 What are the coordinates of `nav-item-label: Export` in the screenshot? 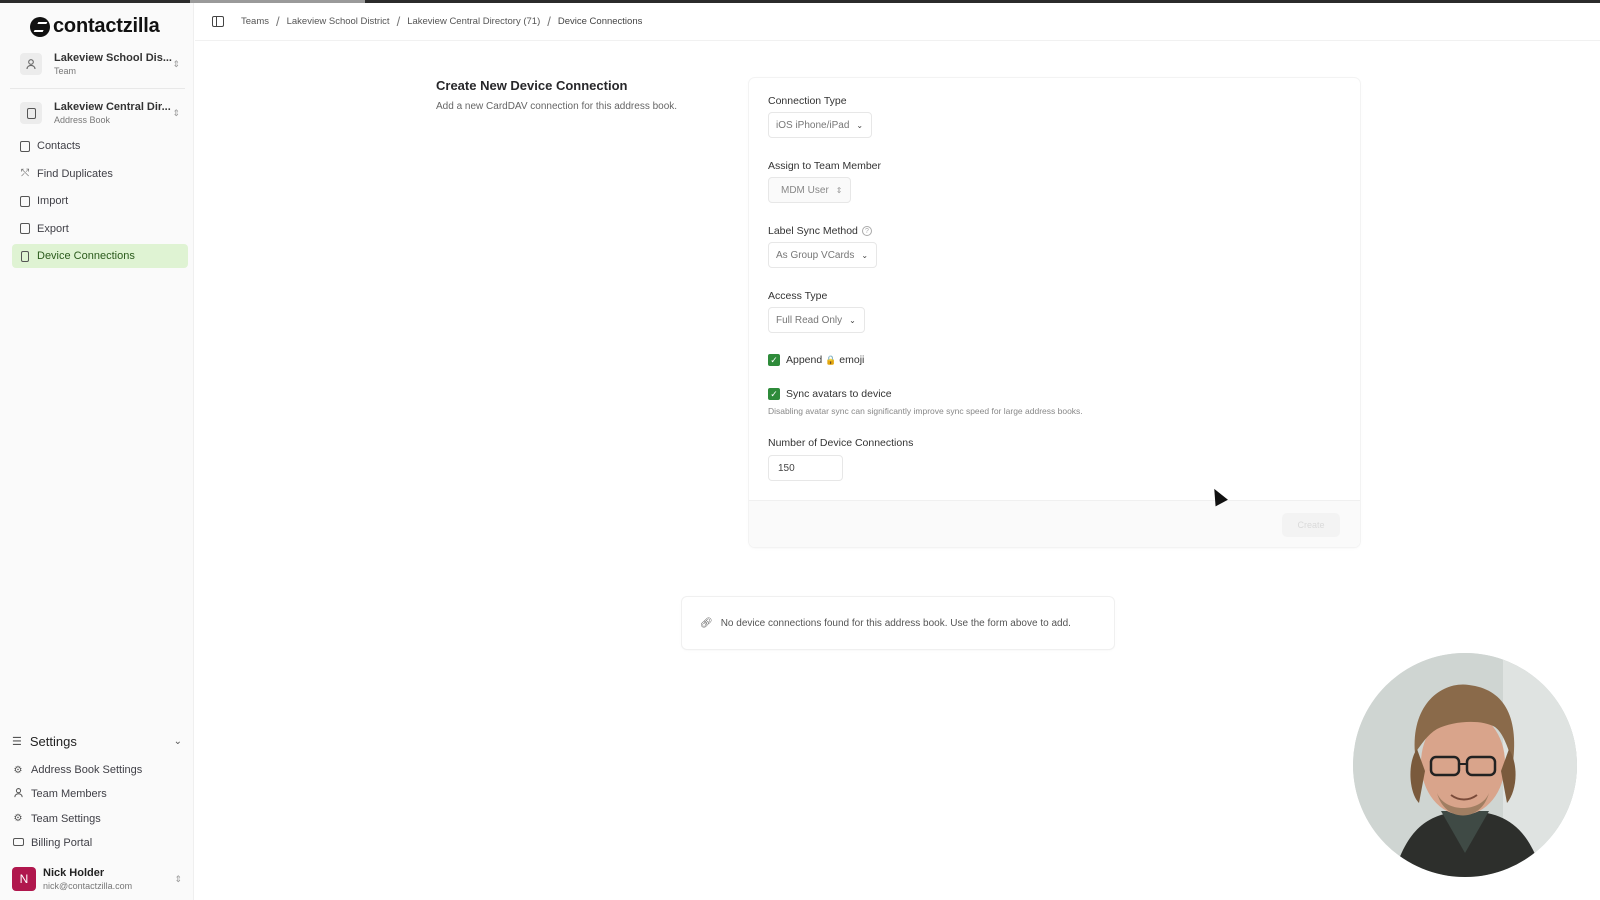 It's located at (53, 228).